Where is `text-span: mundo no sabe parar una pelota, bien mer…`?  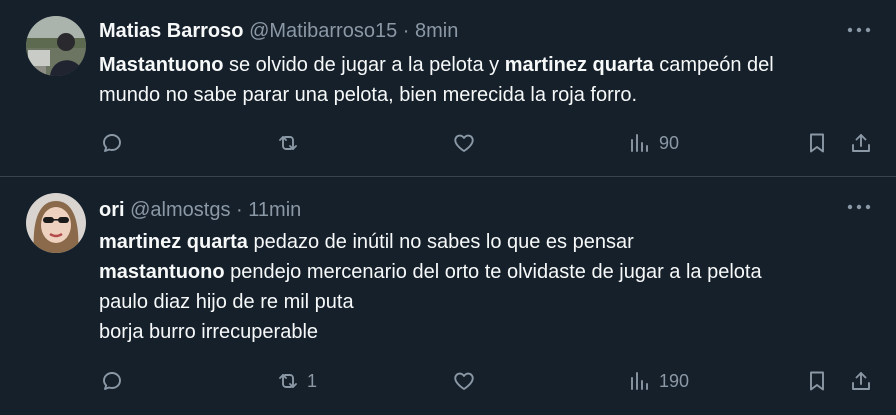
text-span: mundo no sabe parar una pelota, bien mer… is located at coordinates (368, 95).